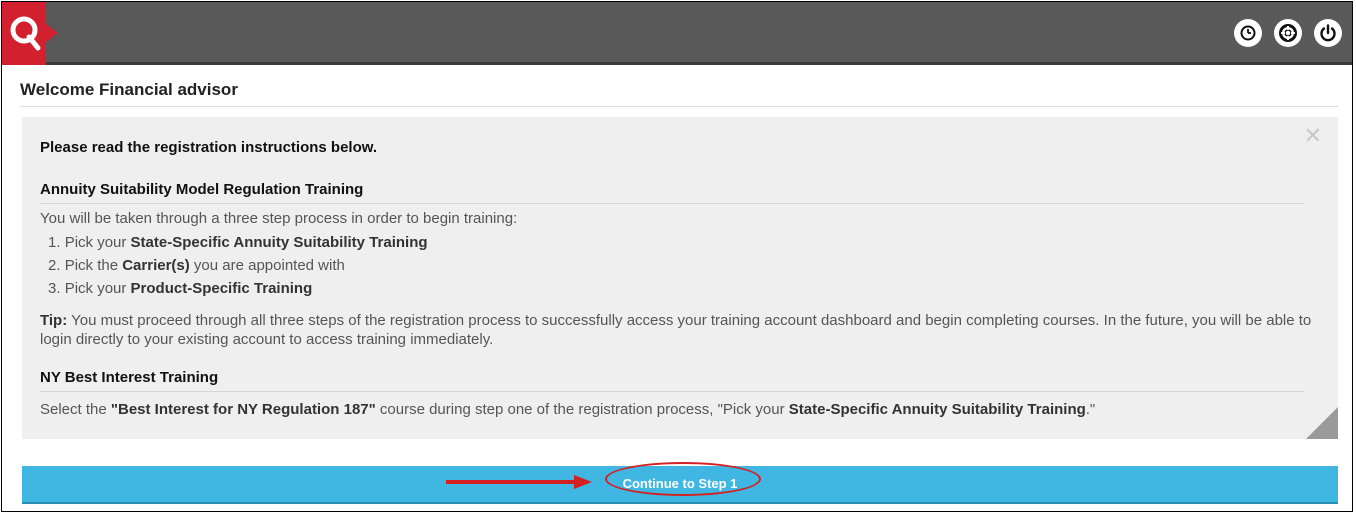  Describe the element at coordinates (54, 320) in the screenshot. I see `tip-label: Tip:` at that location.